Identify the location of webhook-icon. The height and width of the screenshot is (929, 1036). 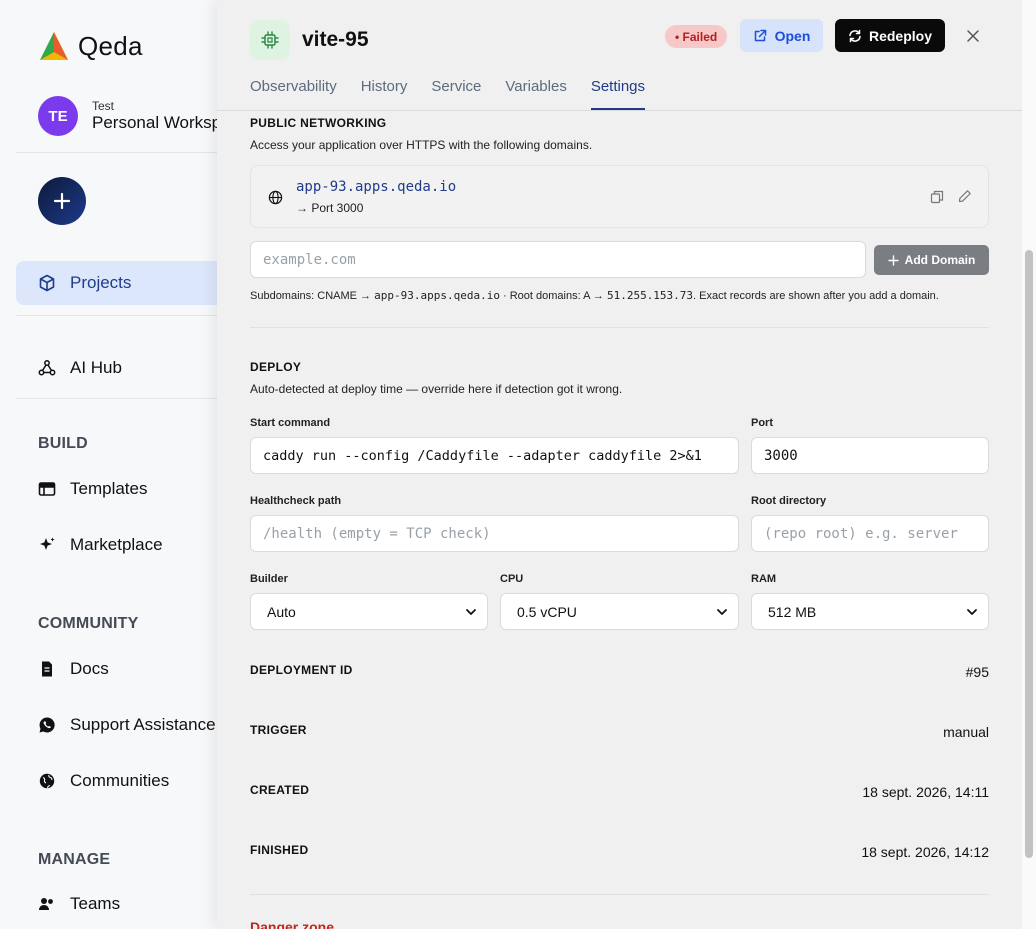
(47, 368).